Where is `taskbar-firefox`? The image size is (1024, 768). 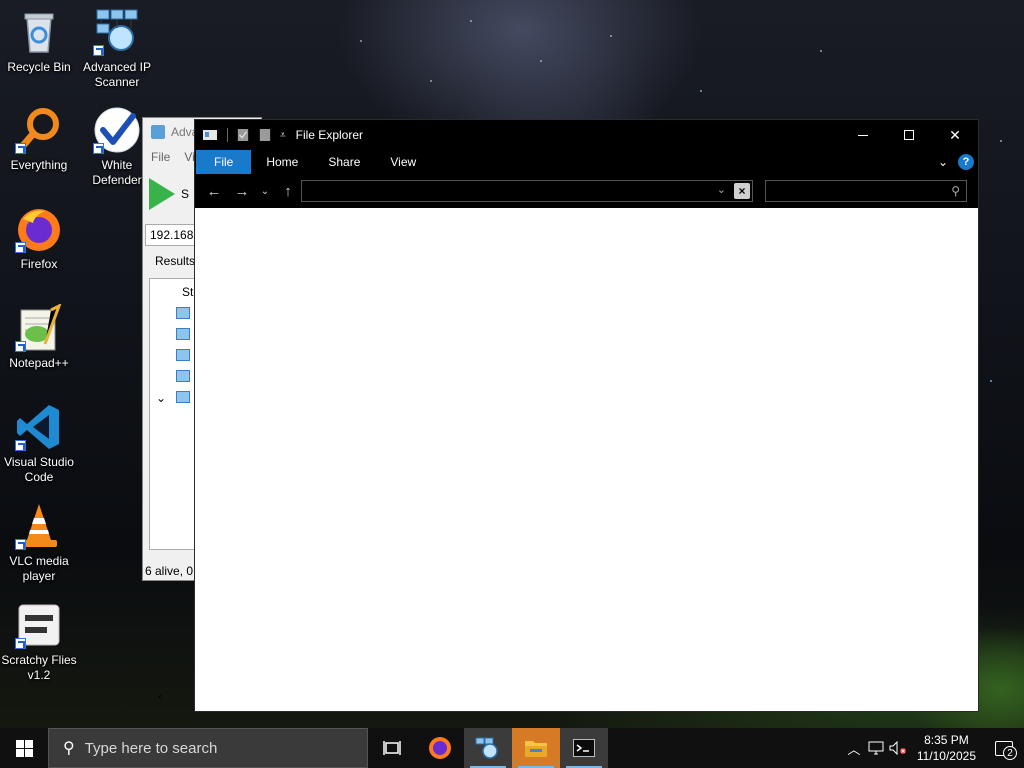
taskbar-firefox is located at coordinates (440, 748).